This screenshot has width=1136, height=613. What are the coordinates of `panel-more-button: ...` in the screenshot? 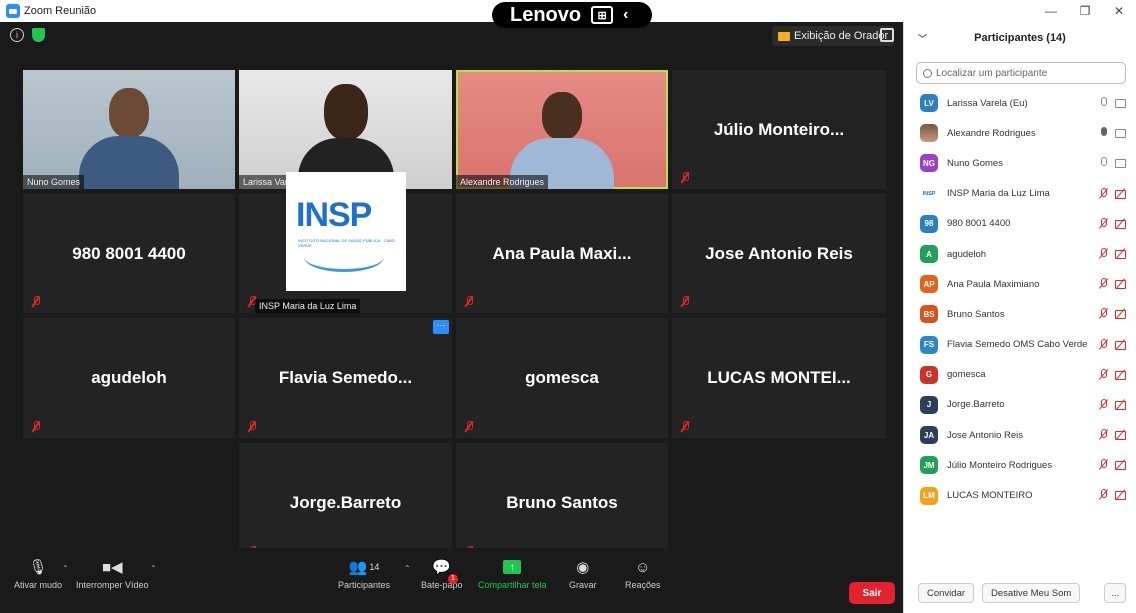 It's located at (1115, 593).